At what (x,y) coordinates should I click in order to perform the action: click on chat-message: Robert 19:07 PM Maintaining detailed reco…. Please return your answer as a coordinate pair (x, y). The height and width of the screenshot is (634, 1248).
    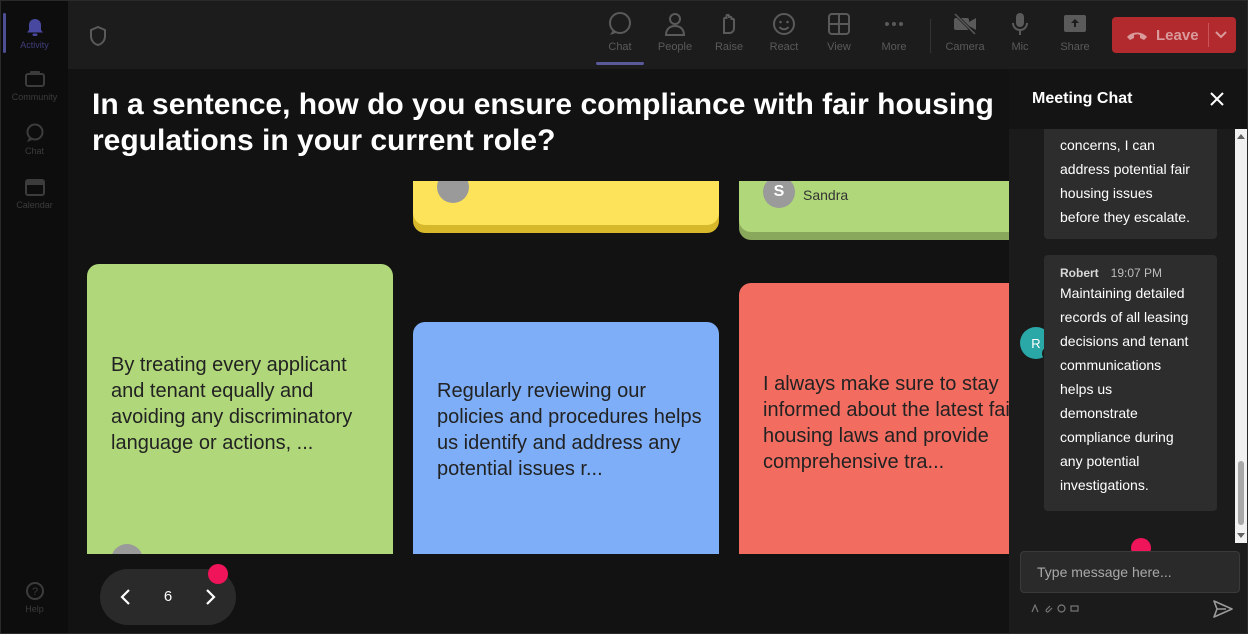
    Looking at the image, I should click on (1130, 383).